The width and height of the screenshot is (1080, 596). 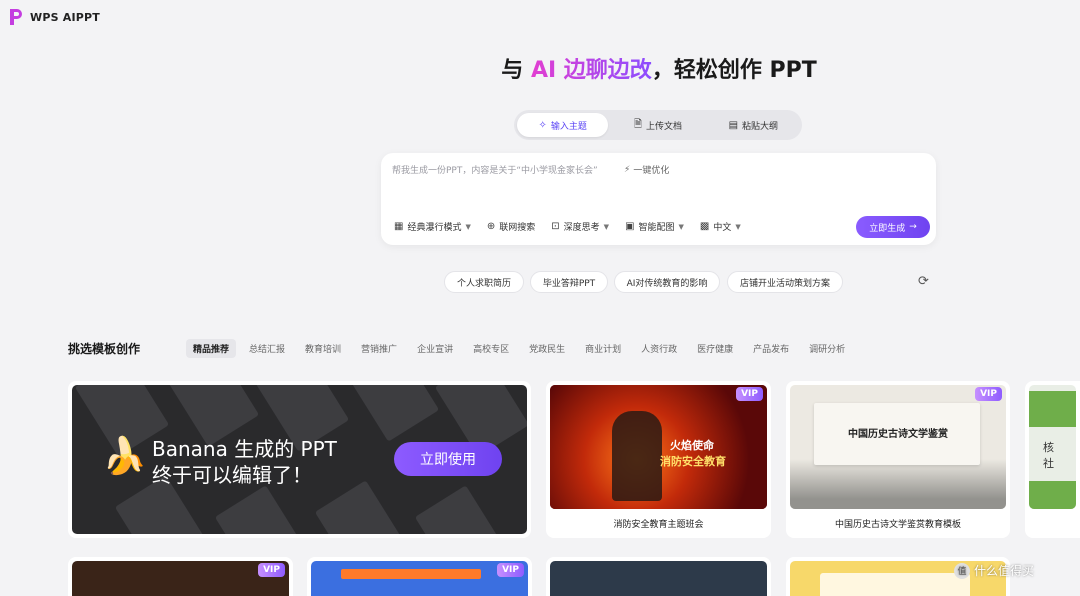 I want to click on suggestion-chip: 店铺开业活动策划方案, so click(x=785, y=282).